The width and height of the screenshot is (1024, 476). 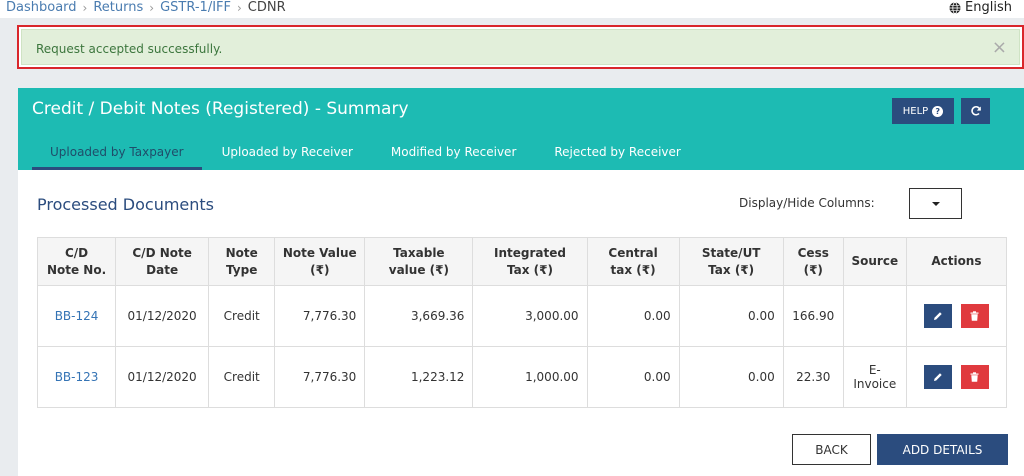 I want to click on cell-taxable-value: 1,223.12, so click(x=419, y=377).